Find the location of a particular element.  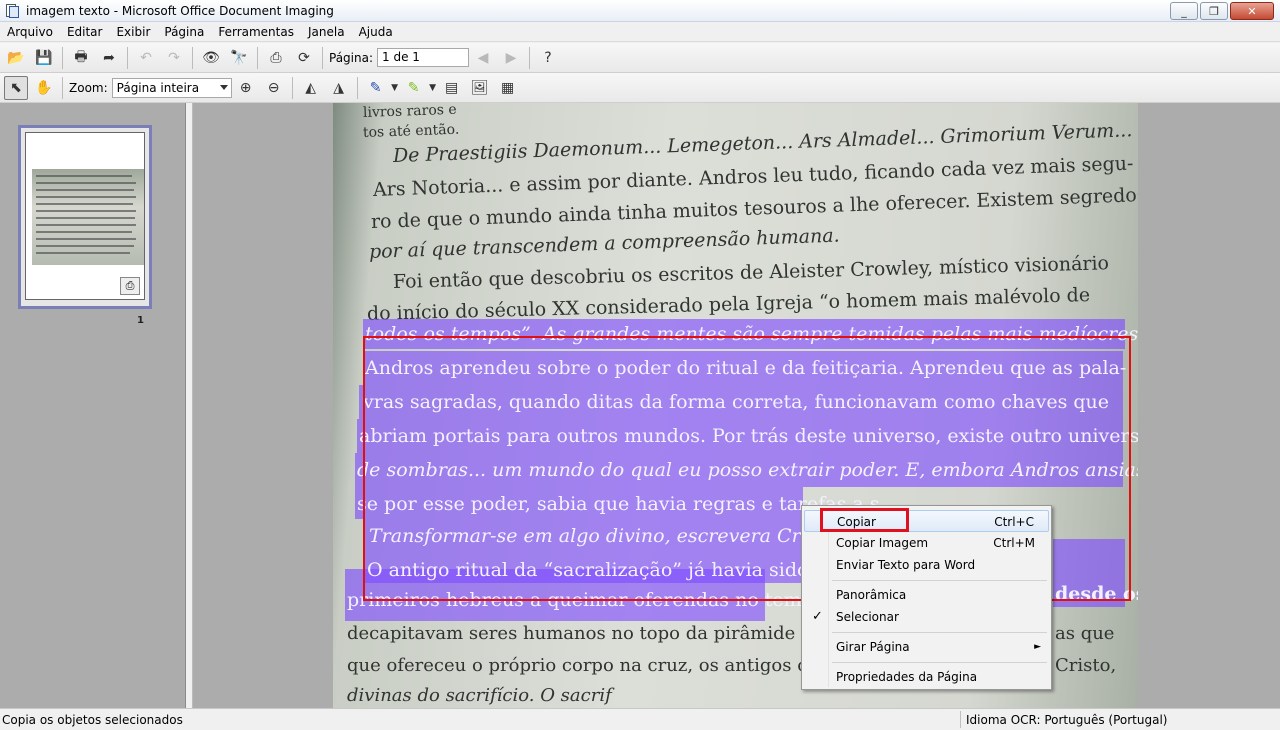

close-icon: ✕ is located at coordinates (1252, 11).